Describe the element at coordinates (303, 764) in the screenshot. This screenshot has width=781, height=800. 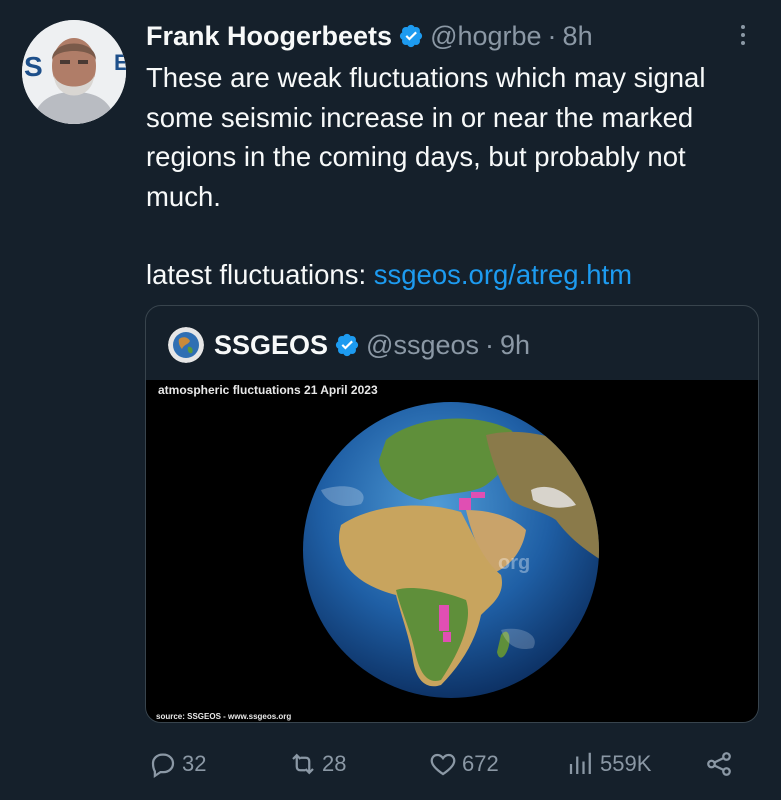
I see `repost-icon` at that location.